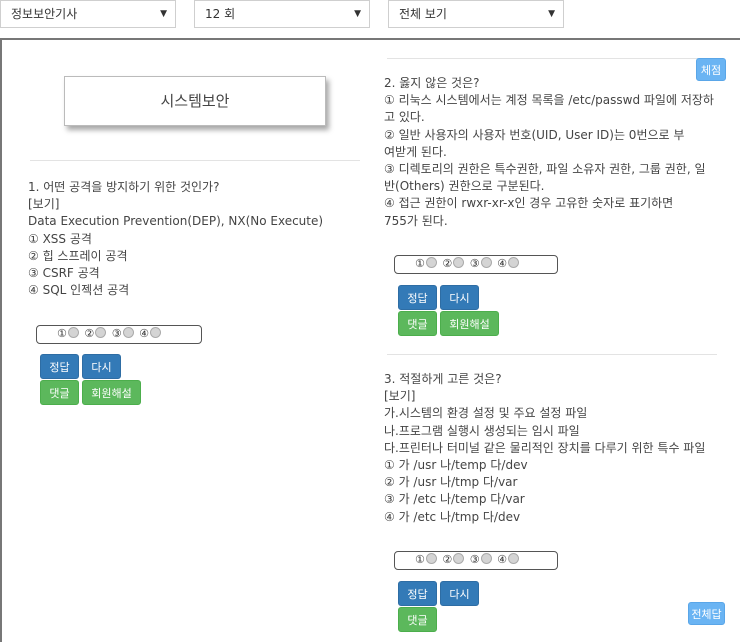 Image resolution: width=740 pixels, height=642 pixels. I want to click on answer-choice-group-2: ① ② ③ ④, so click(476, 264).